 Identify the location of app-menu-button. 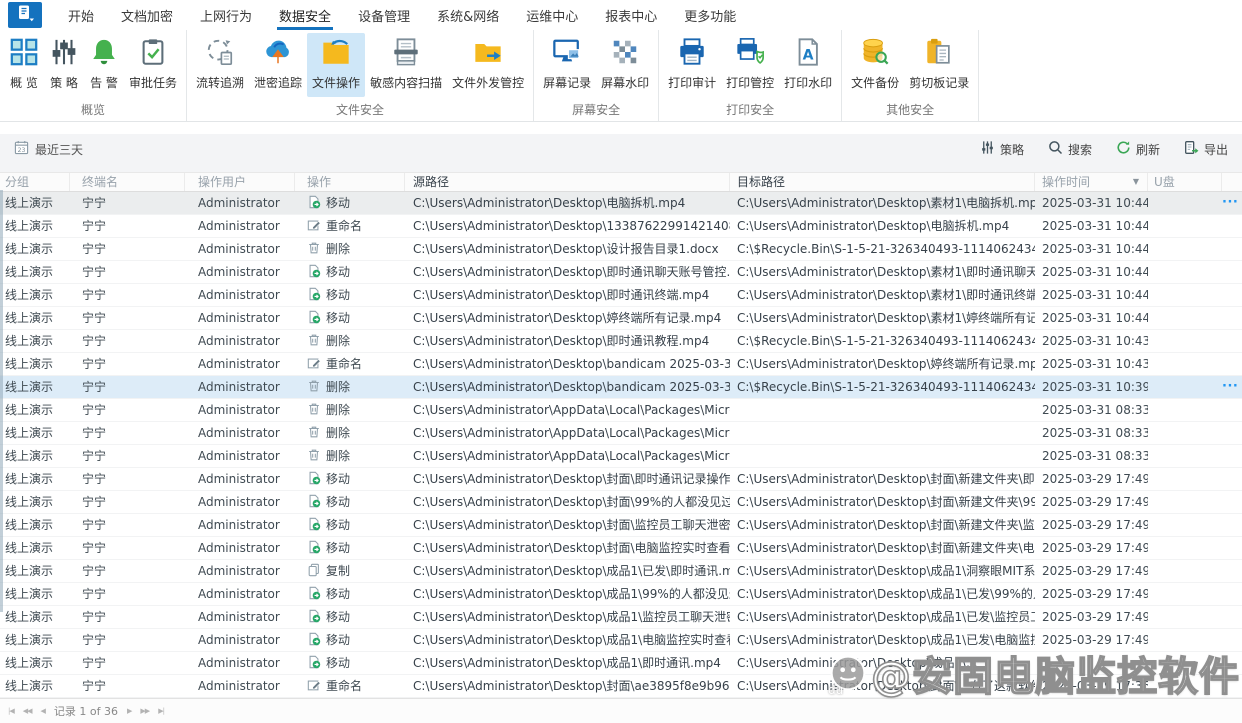
(25, 15).